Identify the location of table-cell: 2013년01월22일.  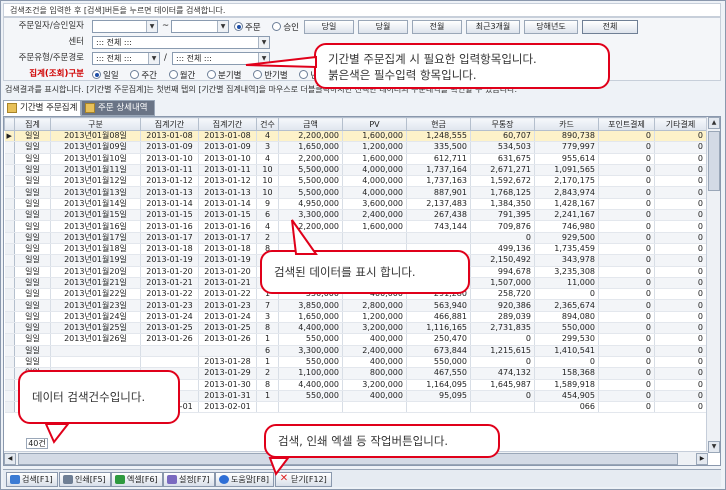
(95, 294).